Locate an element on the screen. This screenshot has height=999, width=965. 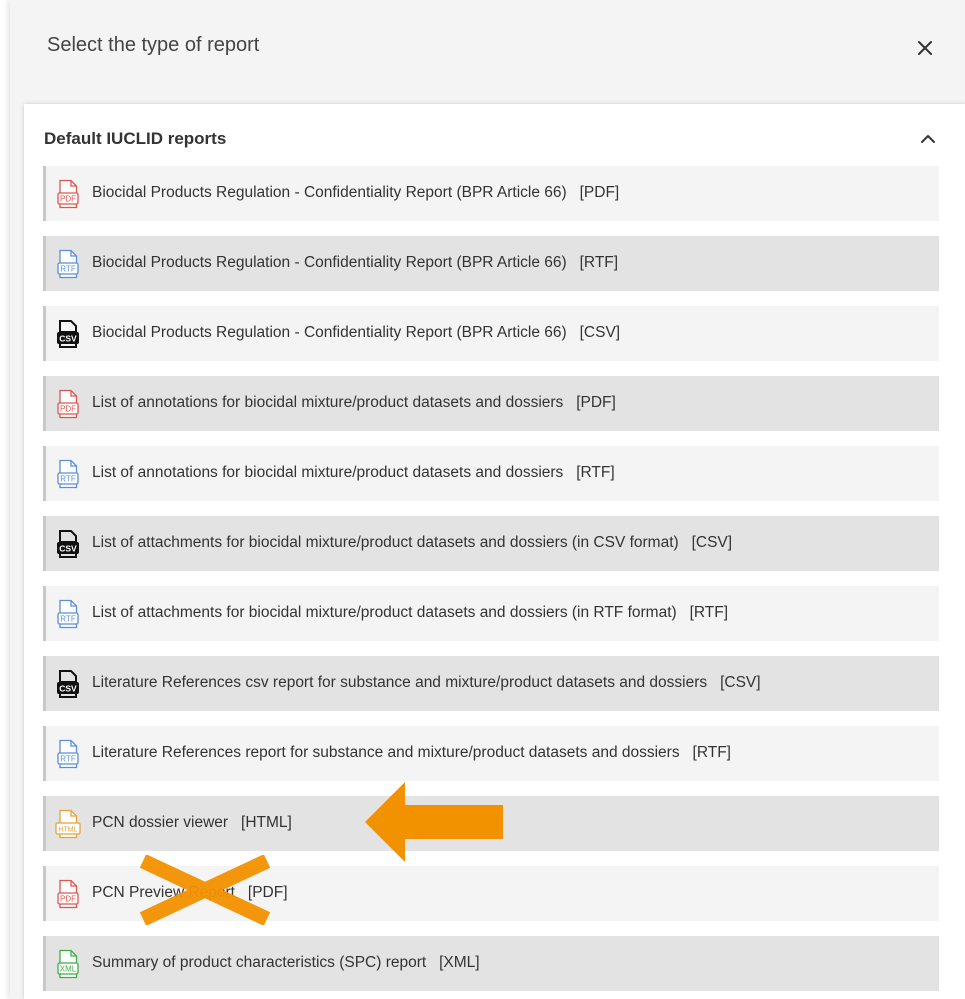
report-item: PDF PCN Preview Report [PDF] is located at coordinates (491, 893).